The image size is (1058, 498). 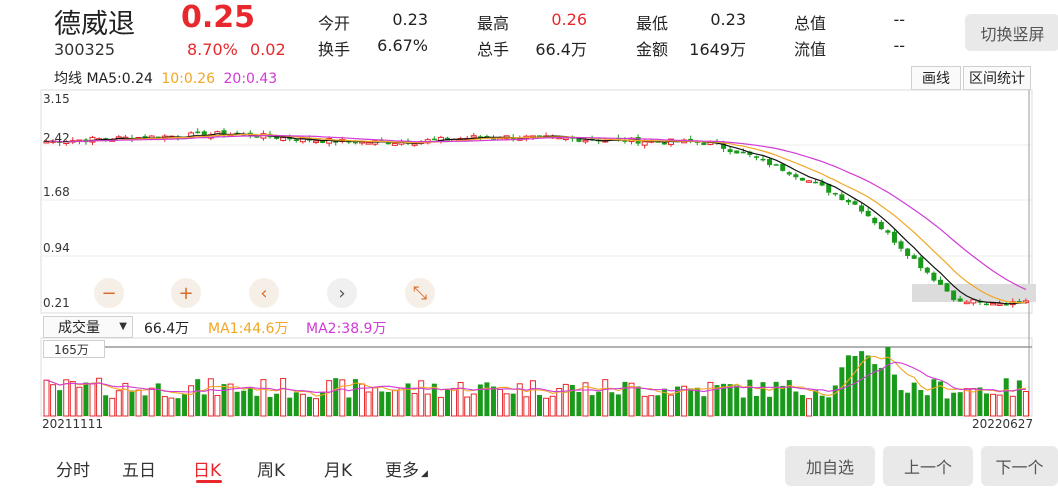 What do you see at coordinates (209, 481) in the screenshot?
I see `active-tab-indicator` at bounding box center [209, 481].